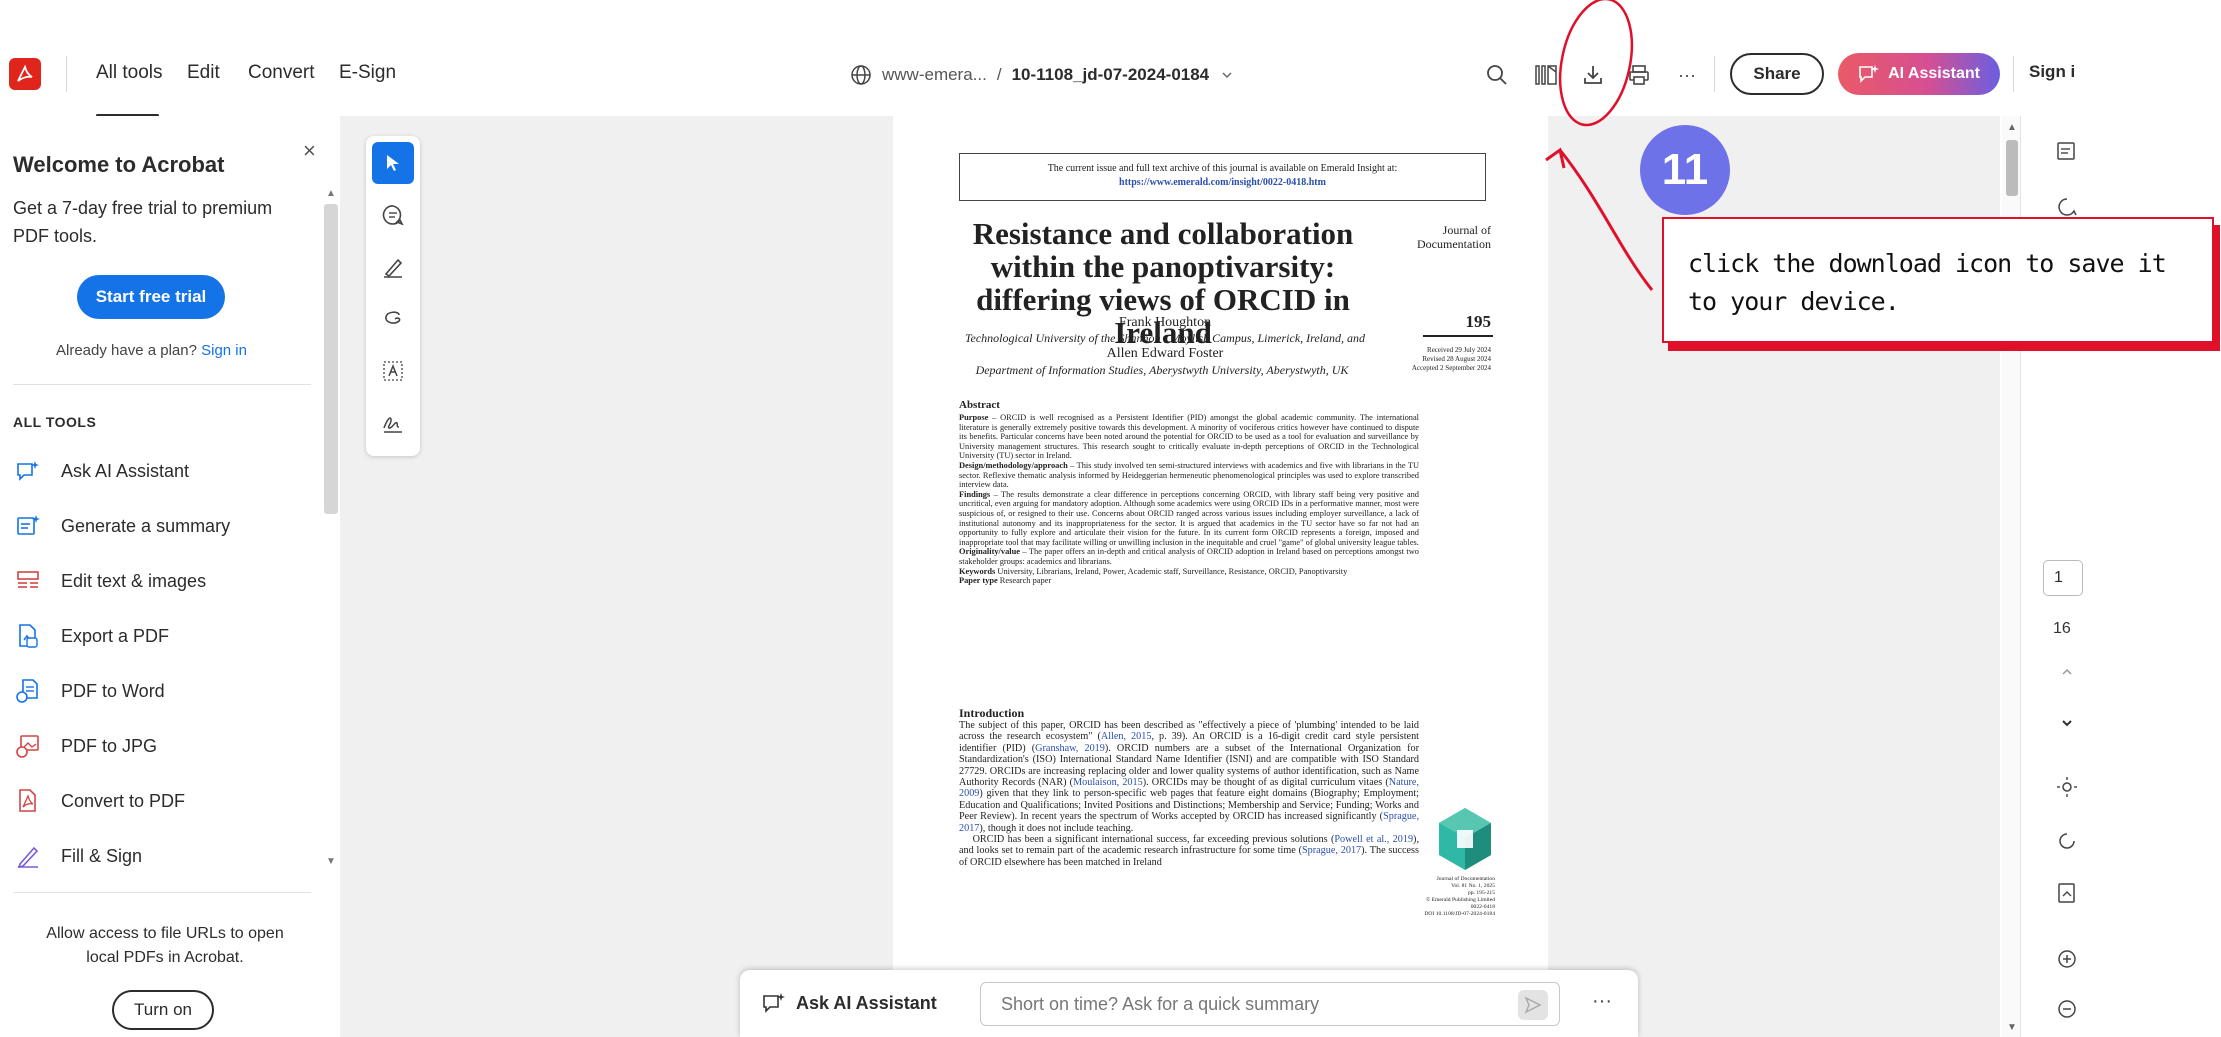 The image size is (2221, 1037). I want to click on ask-ai-label: Ask AI Assistant, so click(866, 1002).